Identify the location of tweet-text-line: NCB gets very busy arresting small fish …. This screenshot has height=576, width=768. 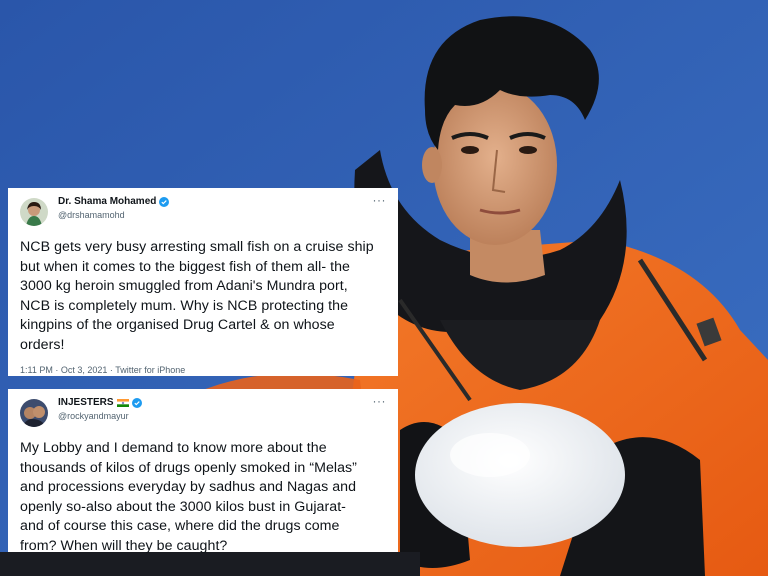
(197, 247).